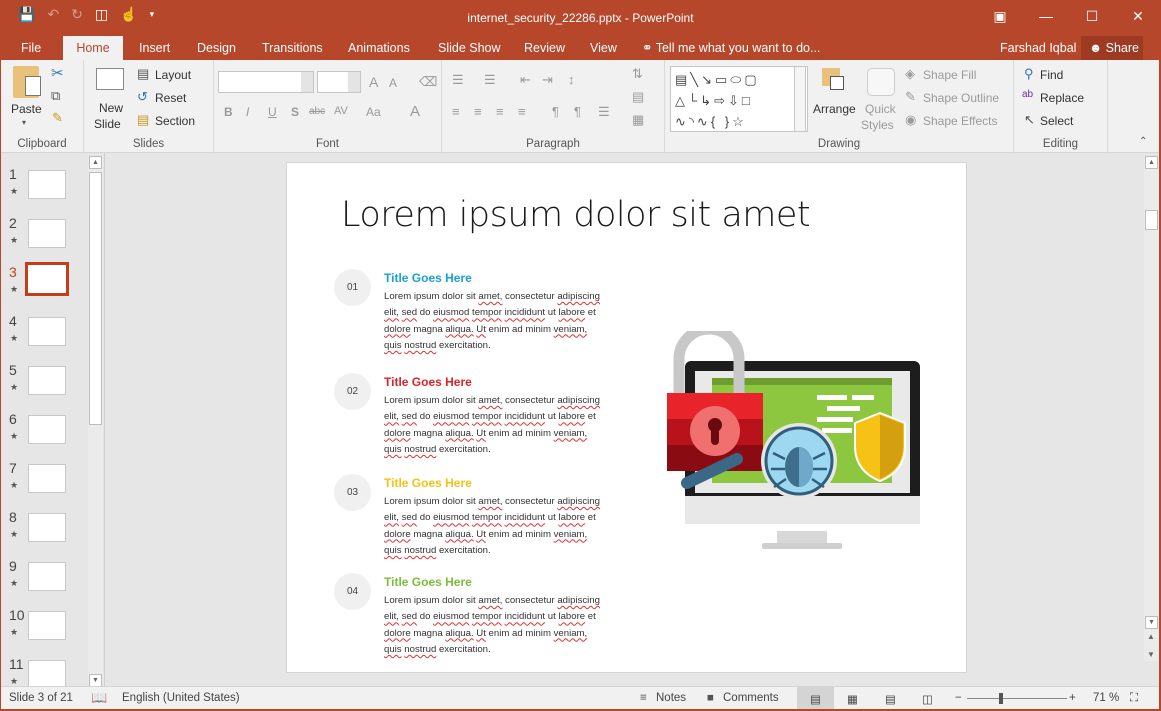  Describe the element at coordinates (1000, 16) in the screenshot. I see `ribbon-display-options-button: ▣` at that location.